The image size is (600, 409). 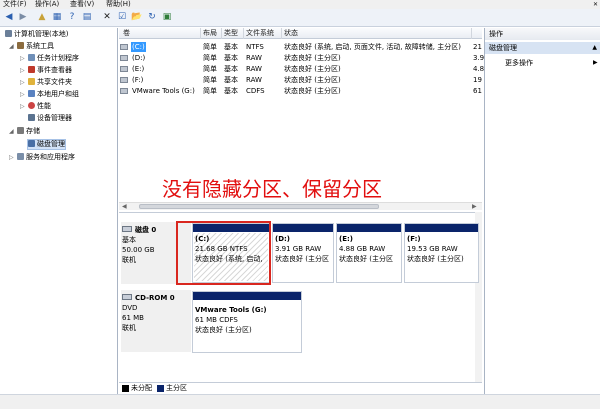 I want to click on menu-help: 帮助(H), so click(x=118, y=4).